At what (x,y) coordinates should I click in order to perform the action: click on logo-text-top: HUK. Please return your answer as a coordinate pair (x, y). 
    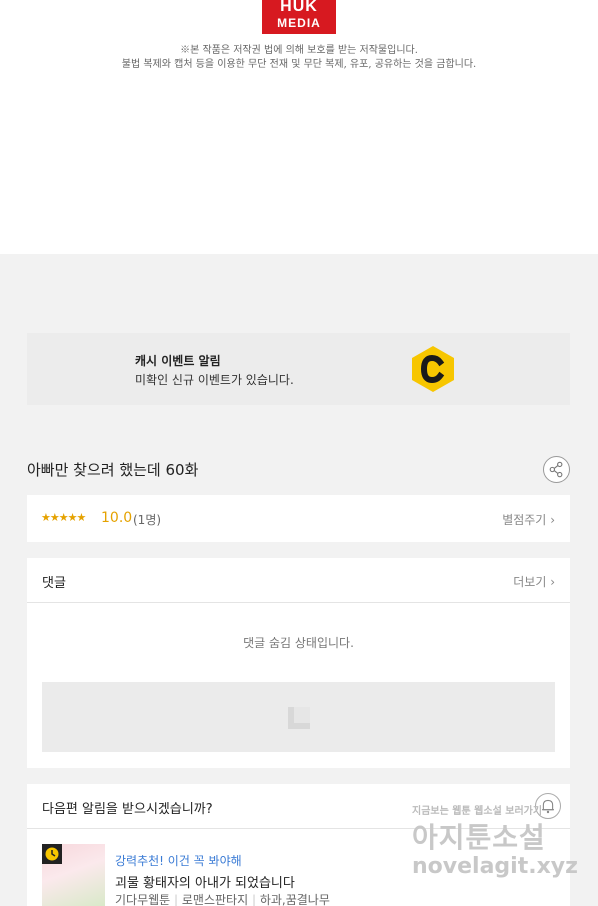
    Looking at the image, I should click on (299, 7).